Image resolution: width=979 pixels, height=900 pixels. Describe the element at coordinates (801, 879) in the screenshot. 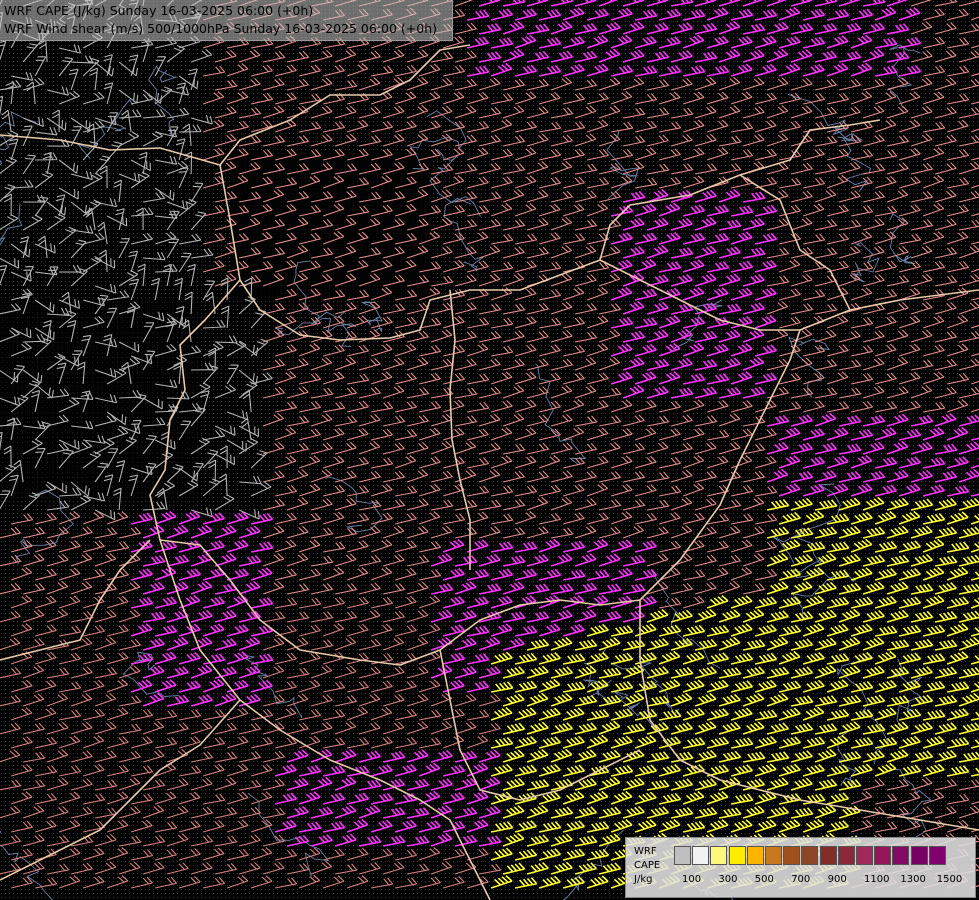

I see `legend-tick: 700` at that location.